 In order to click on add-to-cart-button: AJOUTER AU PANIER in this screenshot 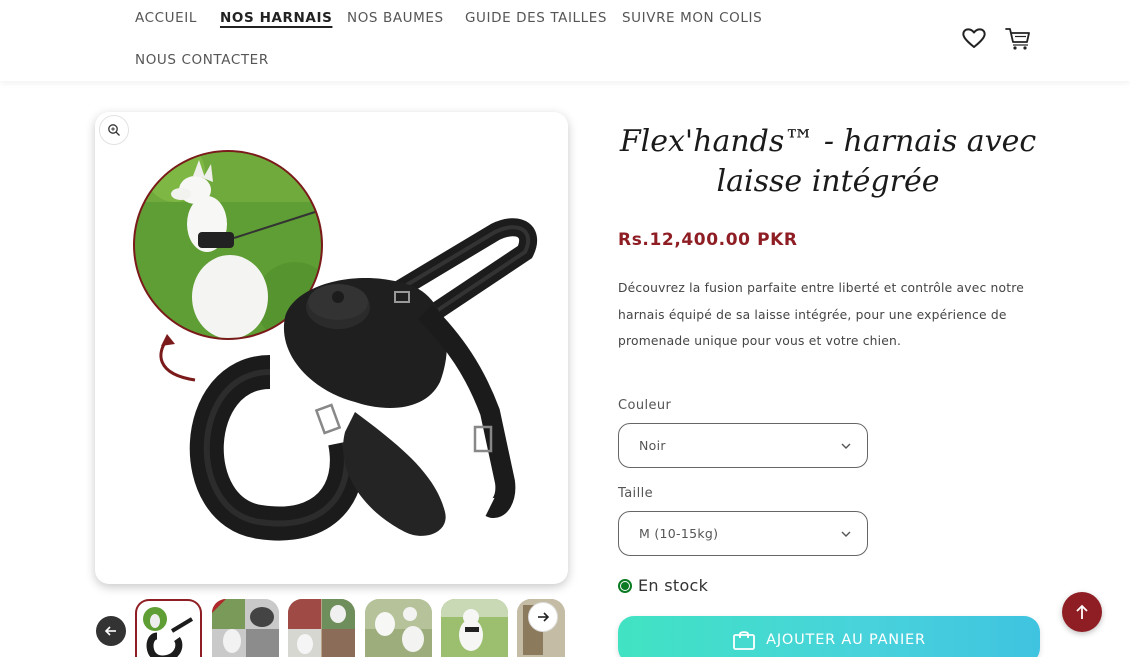, I will do `click(829, 636)`.